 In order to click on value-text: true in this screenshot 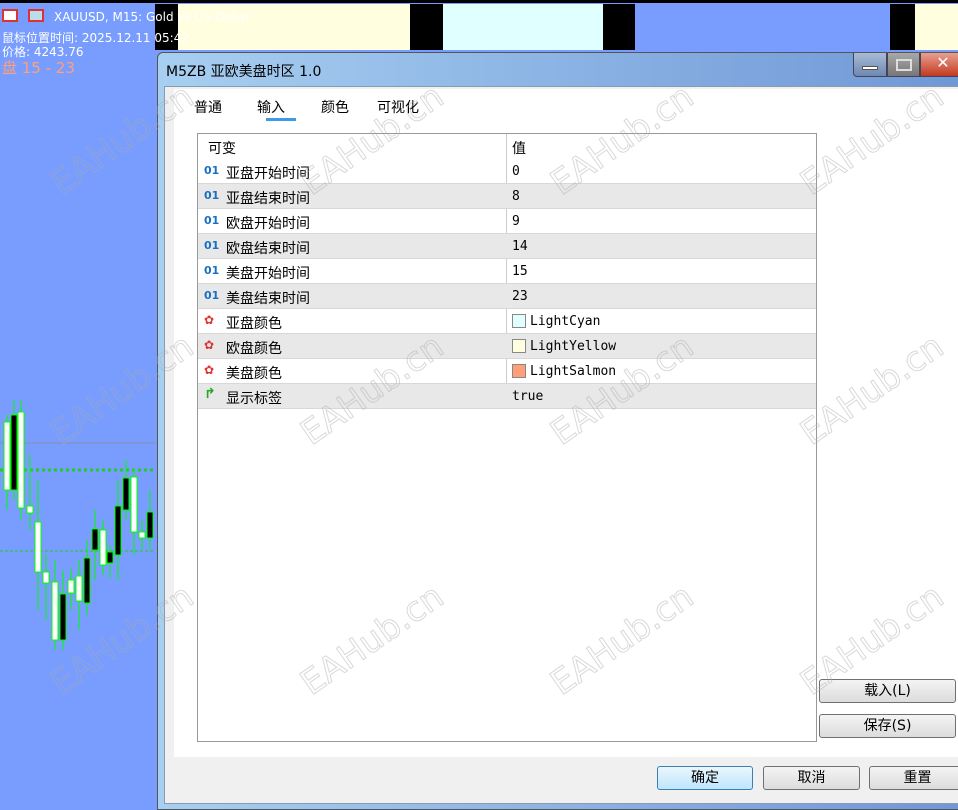, I will do `click(528, 396)`.